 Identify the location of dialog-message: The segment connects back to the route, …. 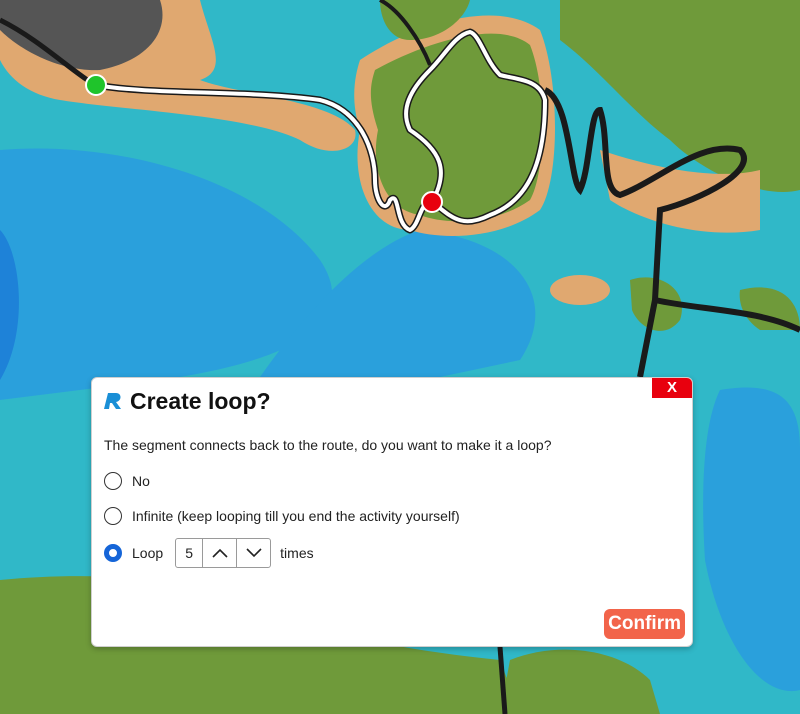
(328, 445).